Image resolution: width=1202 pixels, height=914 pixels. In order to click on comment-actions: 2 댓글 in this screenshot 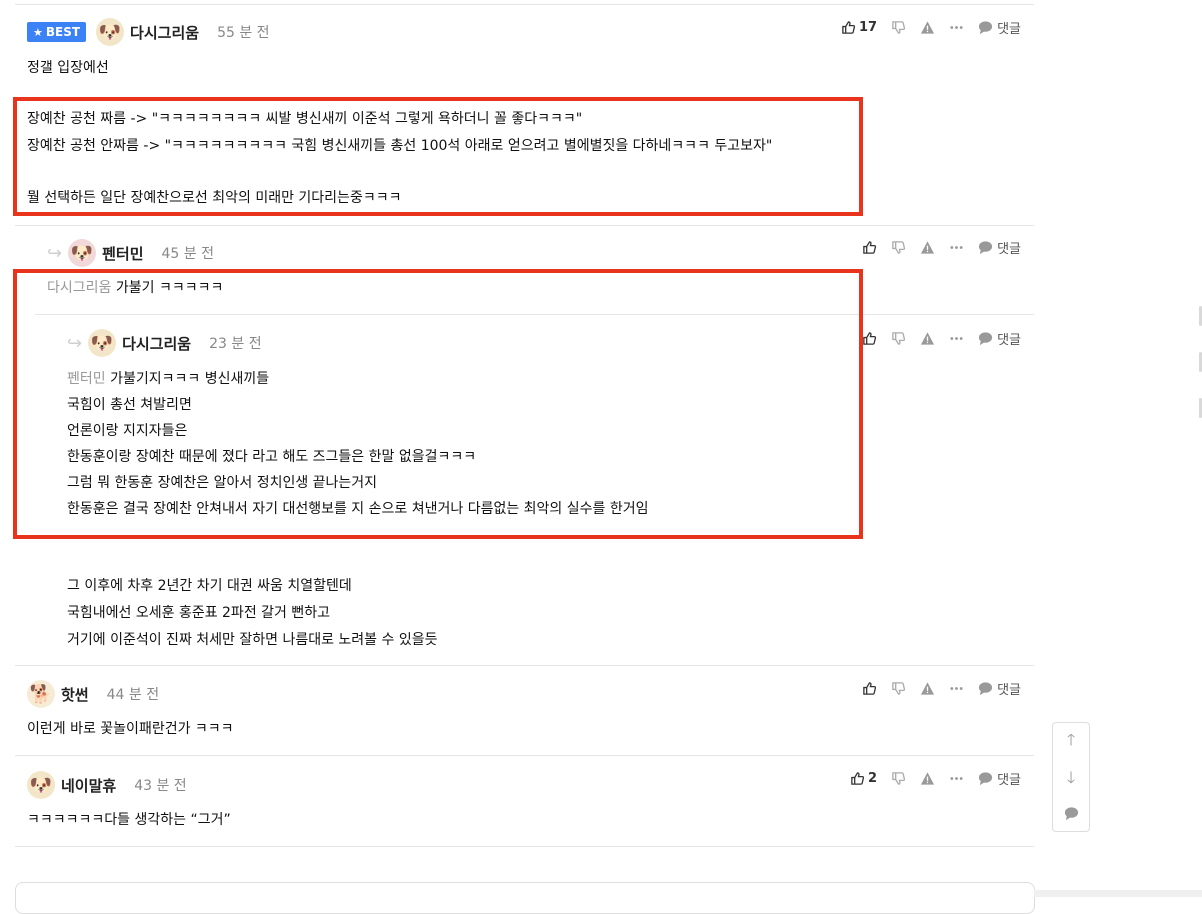, I will do `click(928, 778)`.